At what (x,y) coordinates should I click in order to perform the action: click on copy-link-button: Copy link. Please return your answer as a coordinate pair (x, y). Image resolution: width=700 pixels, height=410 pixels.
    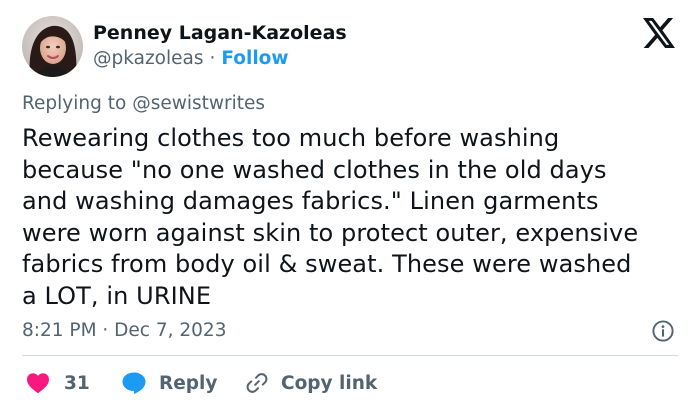
    Looking at the image, I should click on (311, 383).